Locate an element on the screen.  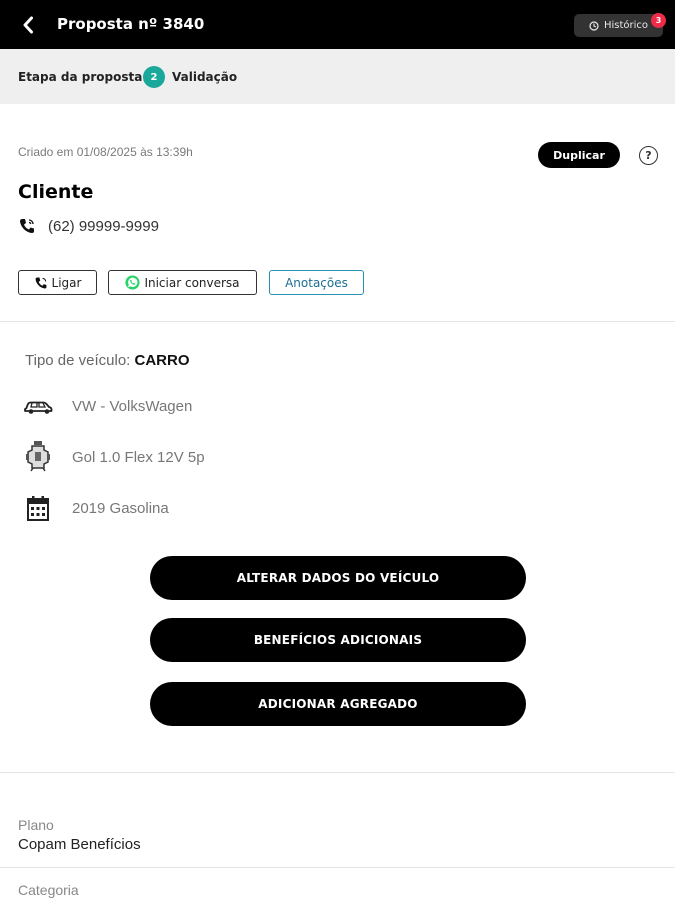
clock-icon is located at coordinates (594, 25).